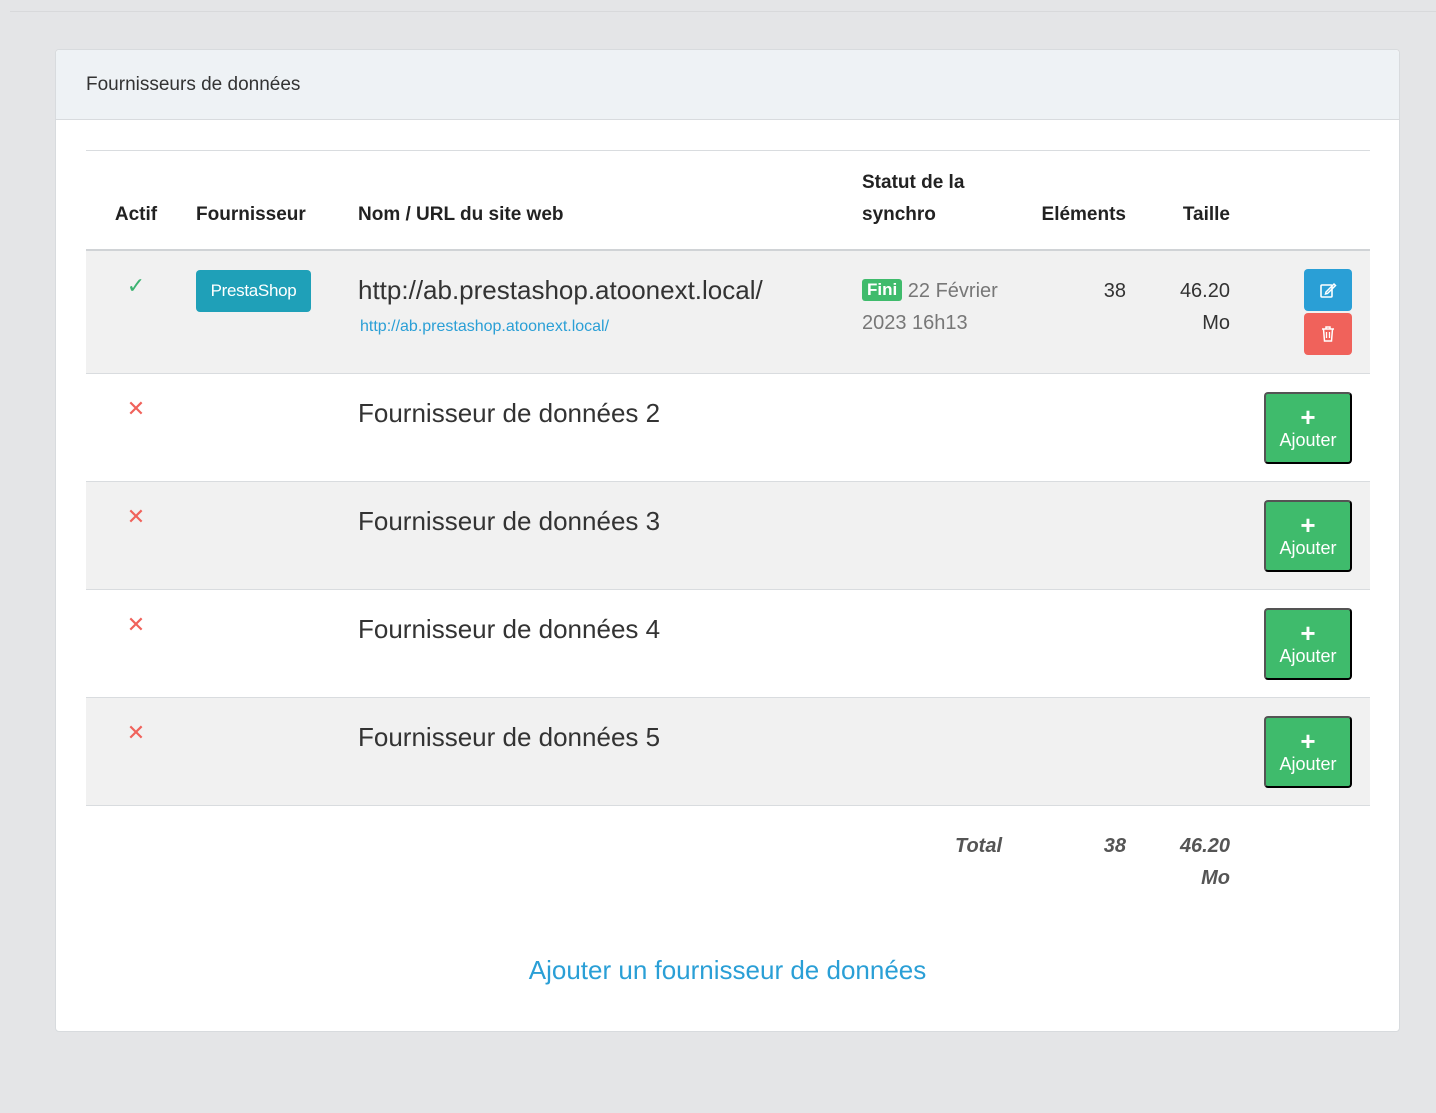  What do you see at coordinates (136, 285) in the screenshot?
I see `check-icon: ✓` at bounding box center [136, 285].